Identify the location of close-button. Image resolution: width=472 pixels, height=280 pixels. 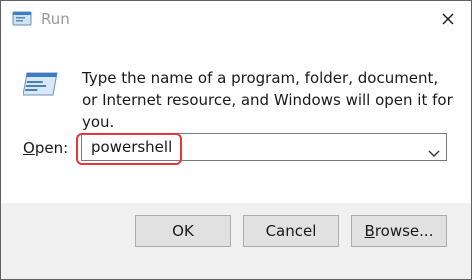
(448, 19).